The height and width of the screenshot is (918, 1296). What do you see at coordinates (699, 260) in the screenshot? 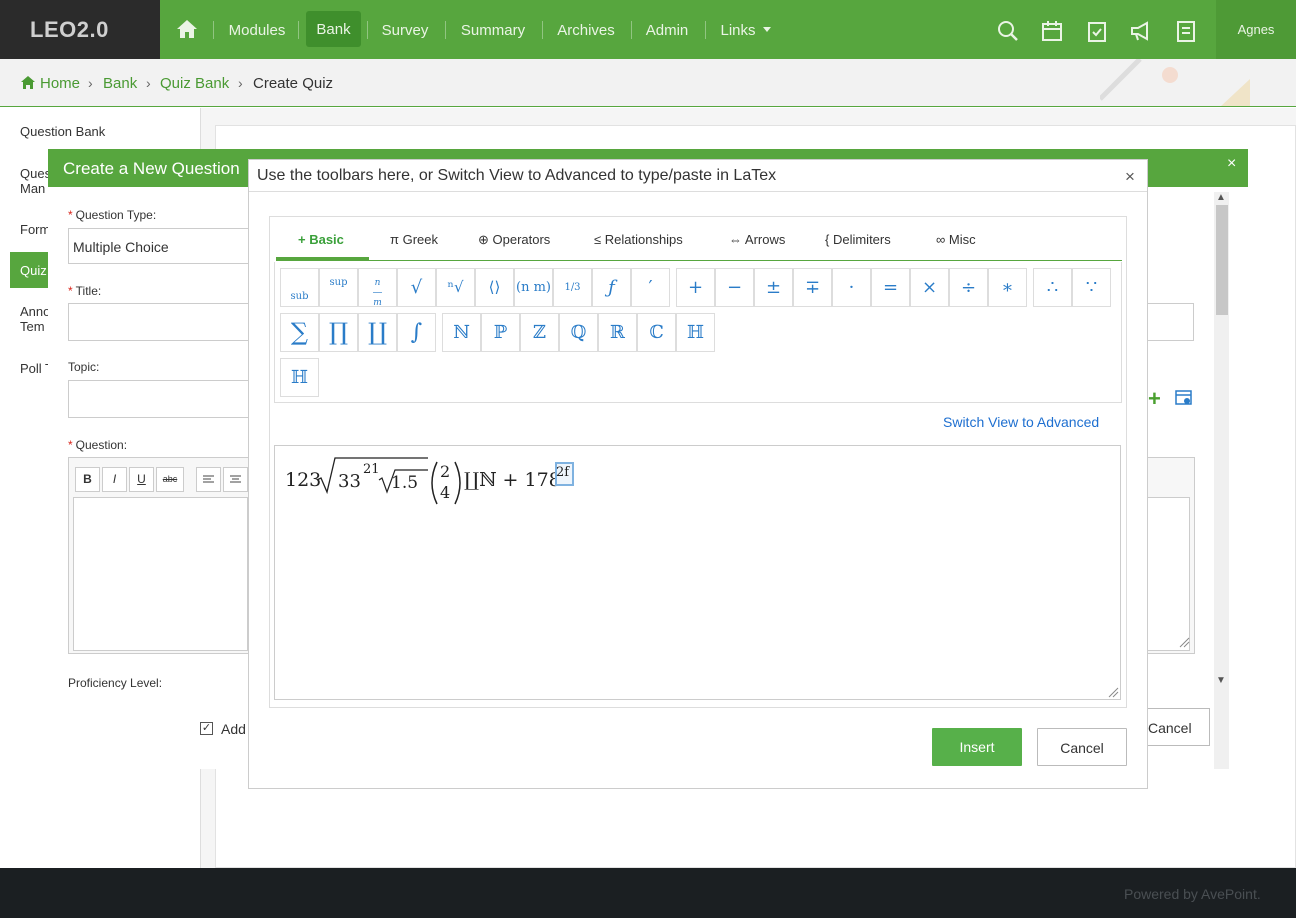
I see `tab-divider` at bounding box center [699, 260].